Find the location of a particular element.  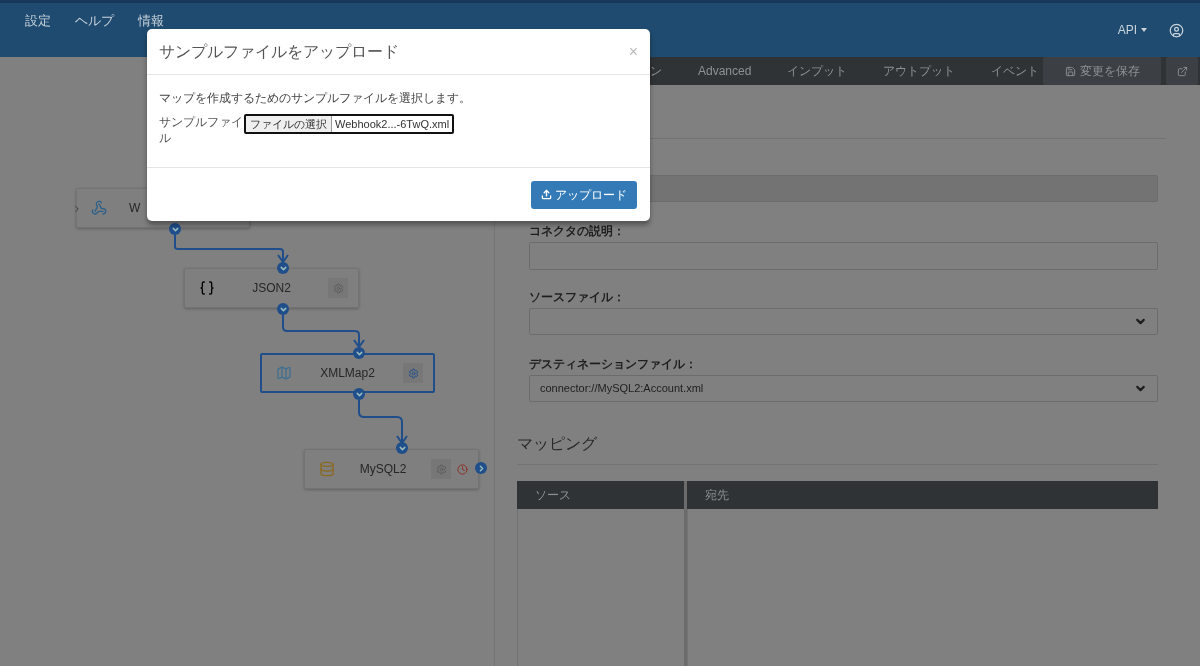

tab: インプット is located at coordinates (817, 71).